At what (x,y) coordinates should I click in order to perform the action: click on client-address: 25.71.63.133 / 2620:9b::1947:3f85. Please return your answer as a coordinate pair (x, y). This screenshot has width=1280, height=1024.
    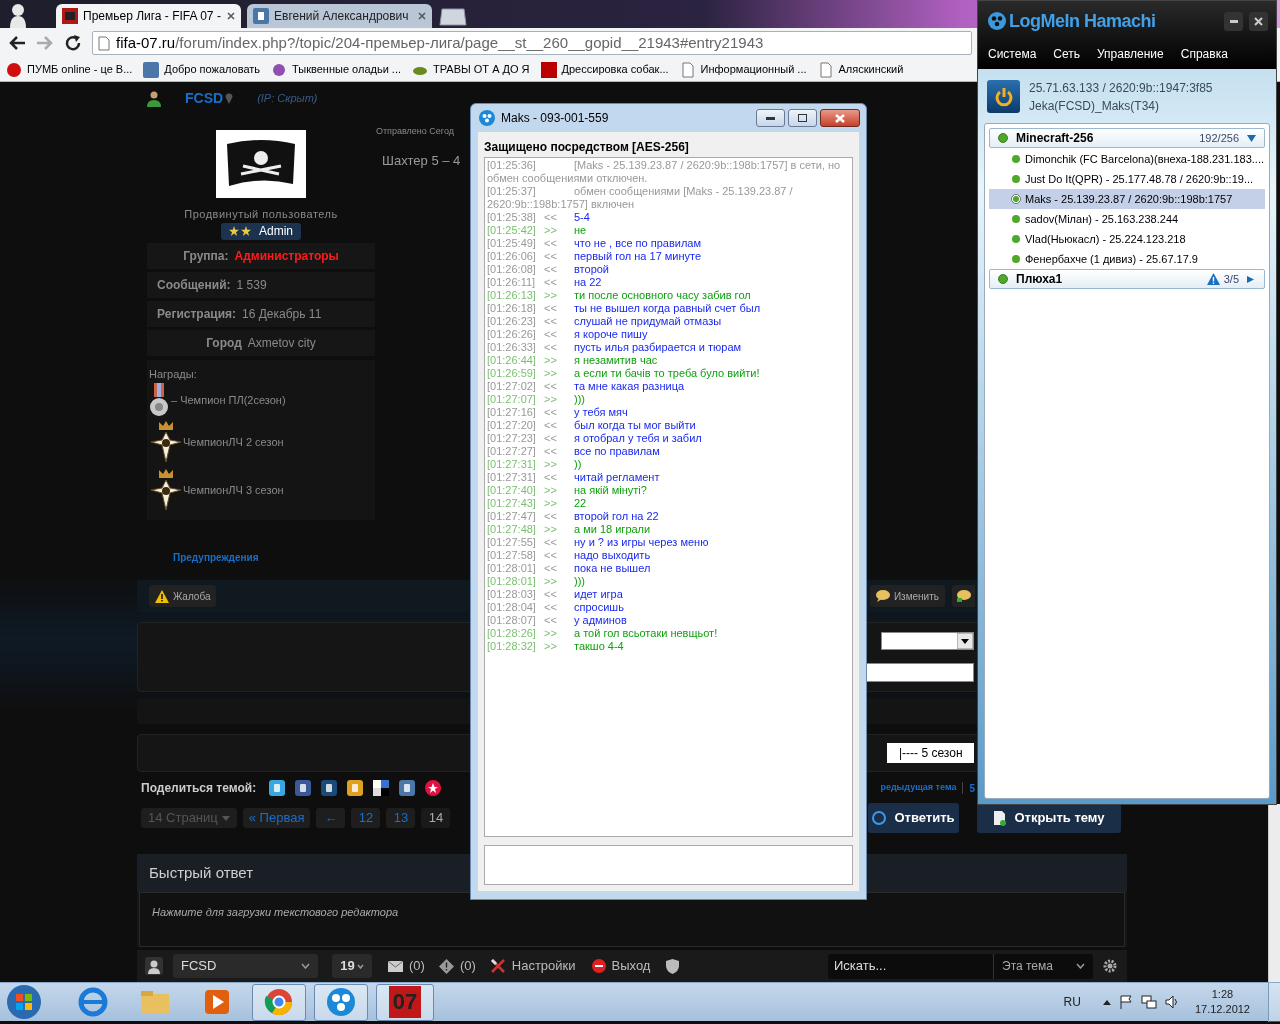
    Looking at the image, I should click on (1121, 88).